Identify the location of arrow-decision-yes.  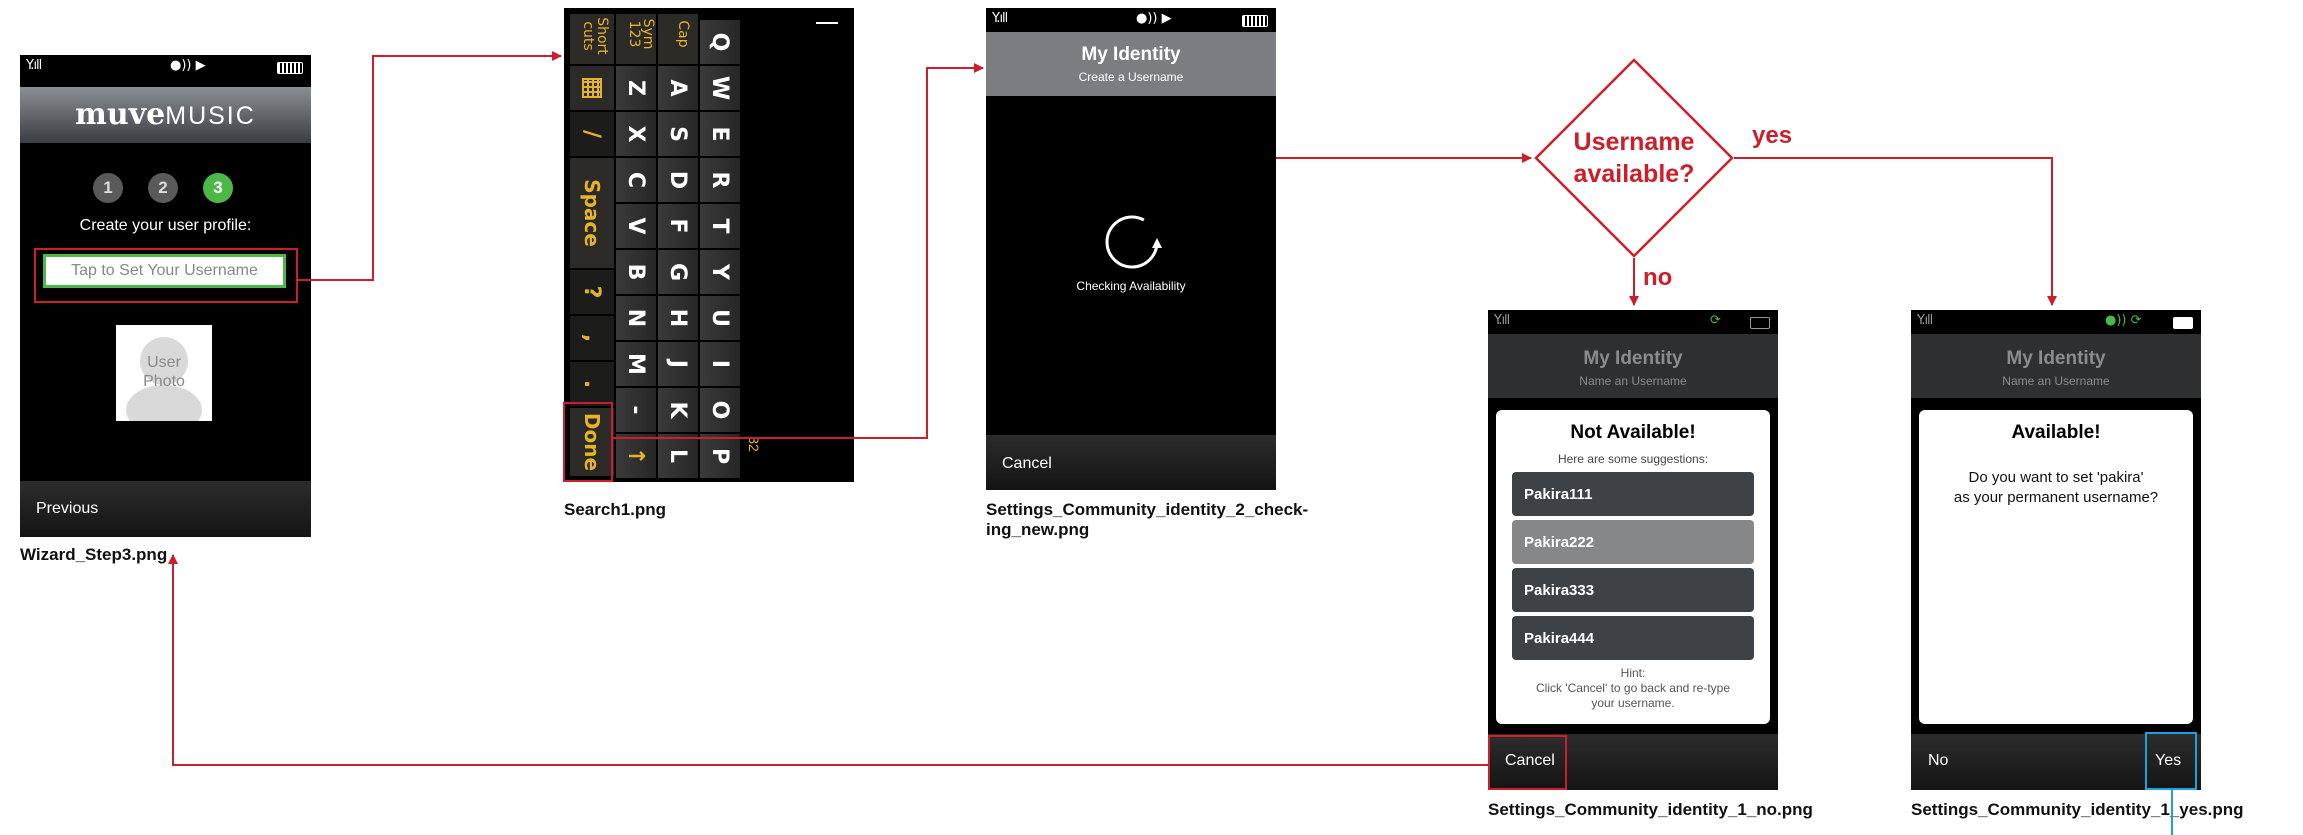
(1895, 231).